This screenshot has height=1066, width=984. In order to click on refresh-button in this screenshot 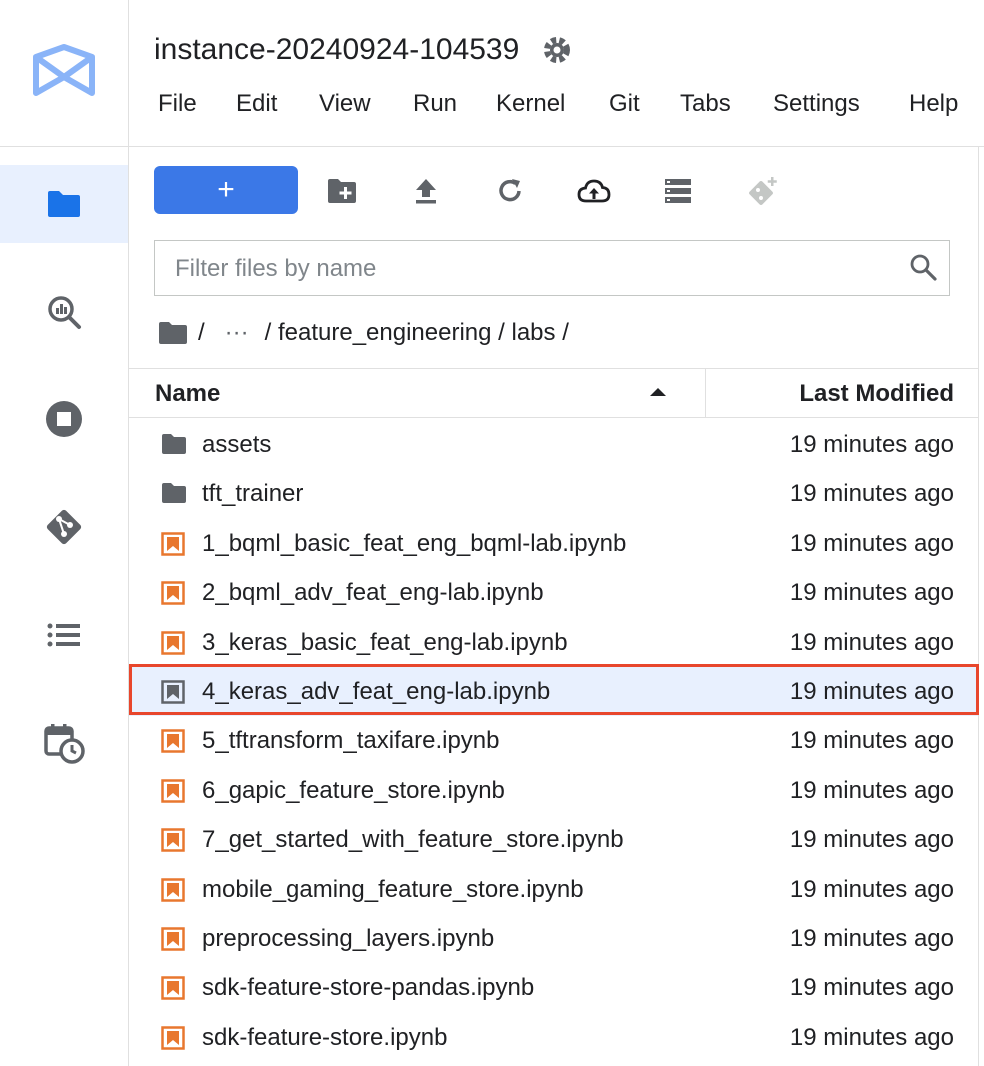, I will do `click(510, 191)`.